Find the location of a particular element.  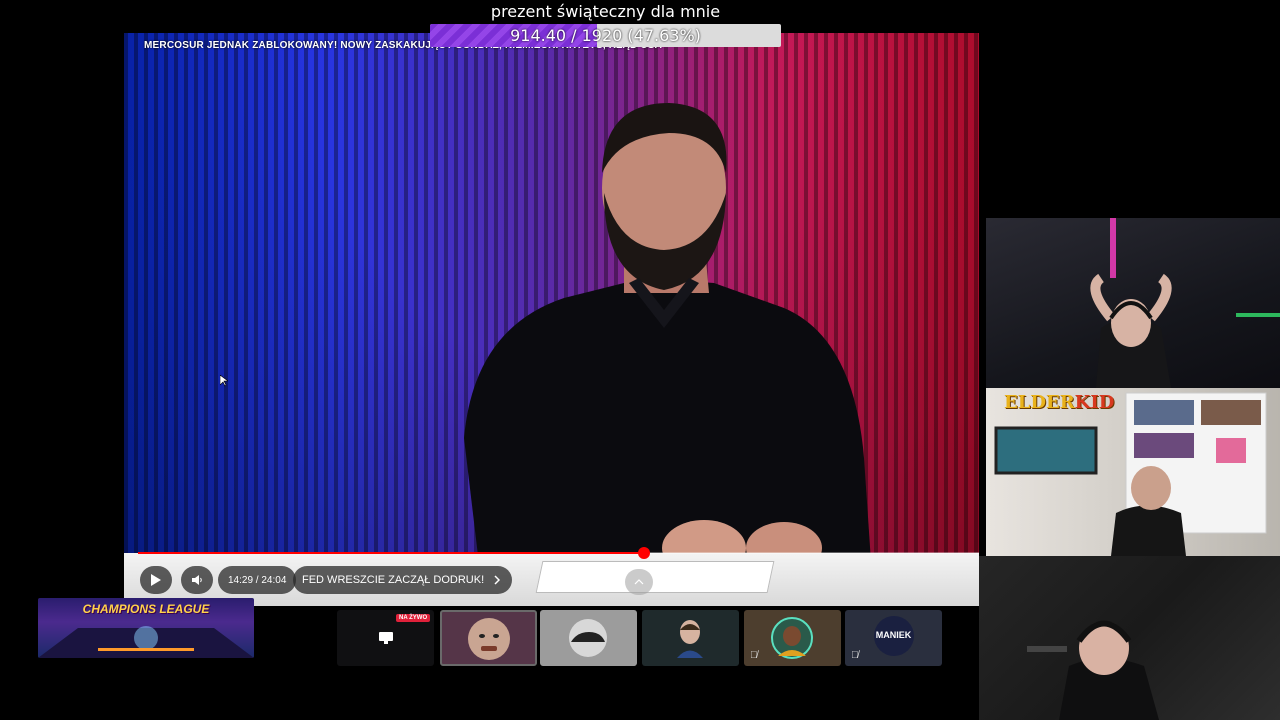

screen-share-icon is located at coordinates (386, 638).